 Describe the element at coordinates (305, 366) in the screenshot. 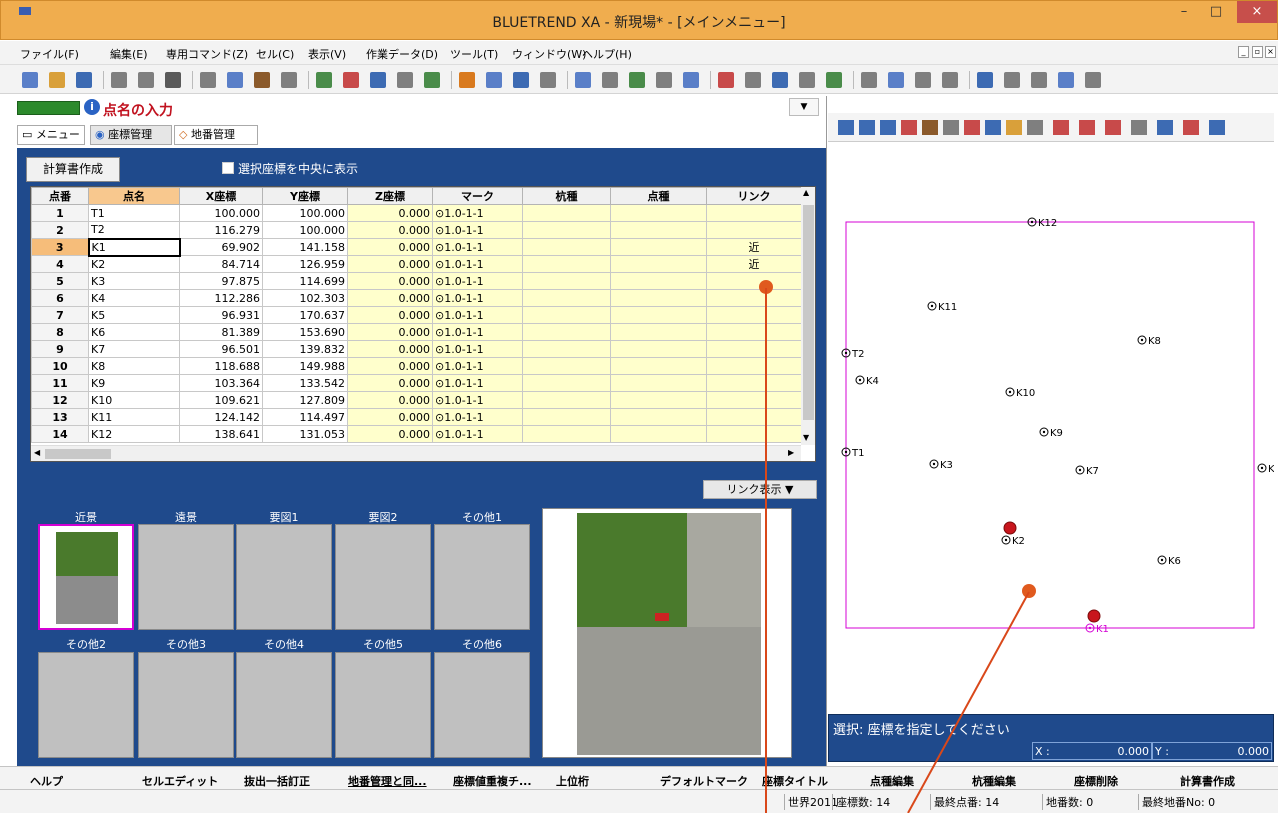

I see `grid-cell: 149.988` at that location.